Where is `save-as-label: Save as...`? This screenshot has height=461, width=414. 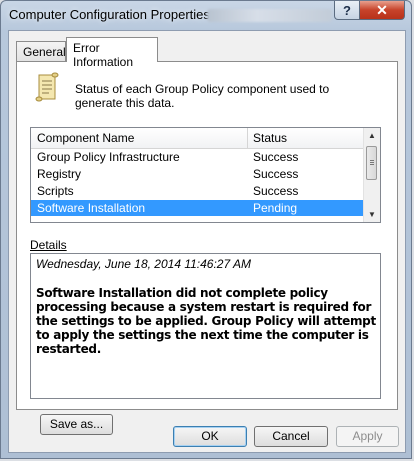
save-as-label: Save as... is located at coordinates (76, 424).